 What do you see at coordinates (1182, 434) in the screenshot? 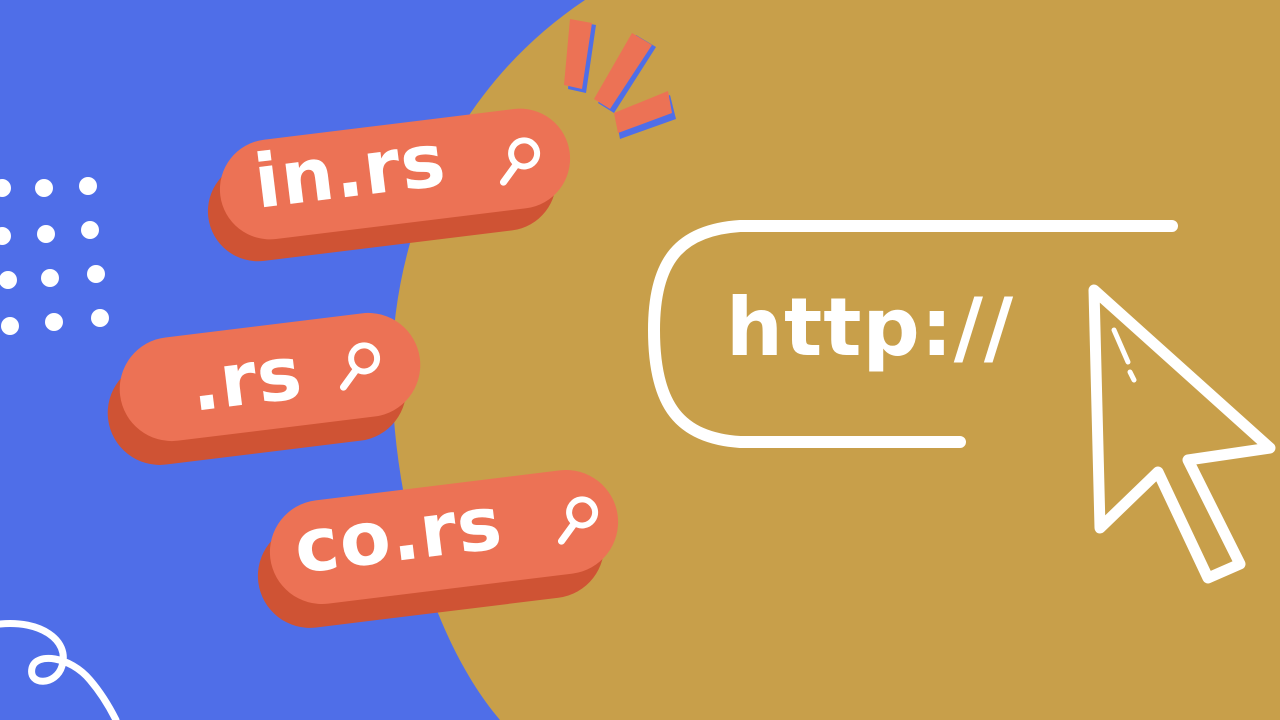
I see `cursor-arrow-icon` at bounding box center [1182, 434].